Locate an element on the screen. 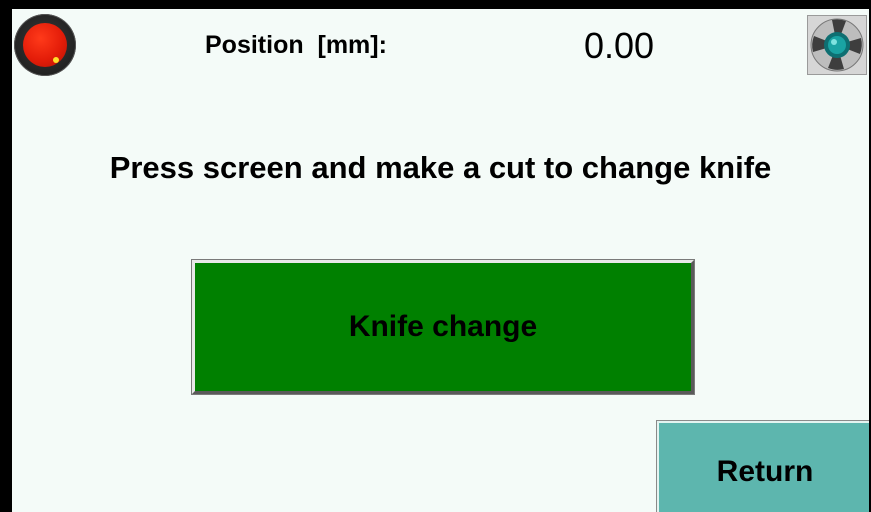 The width and height of the screenshot is (871, 512). position-value: 0.00 is located at coordinates (619, 45).